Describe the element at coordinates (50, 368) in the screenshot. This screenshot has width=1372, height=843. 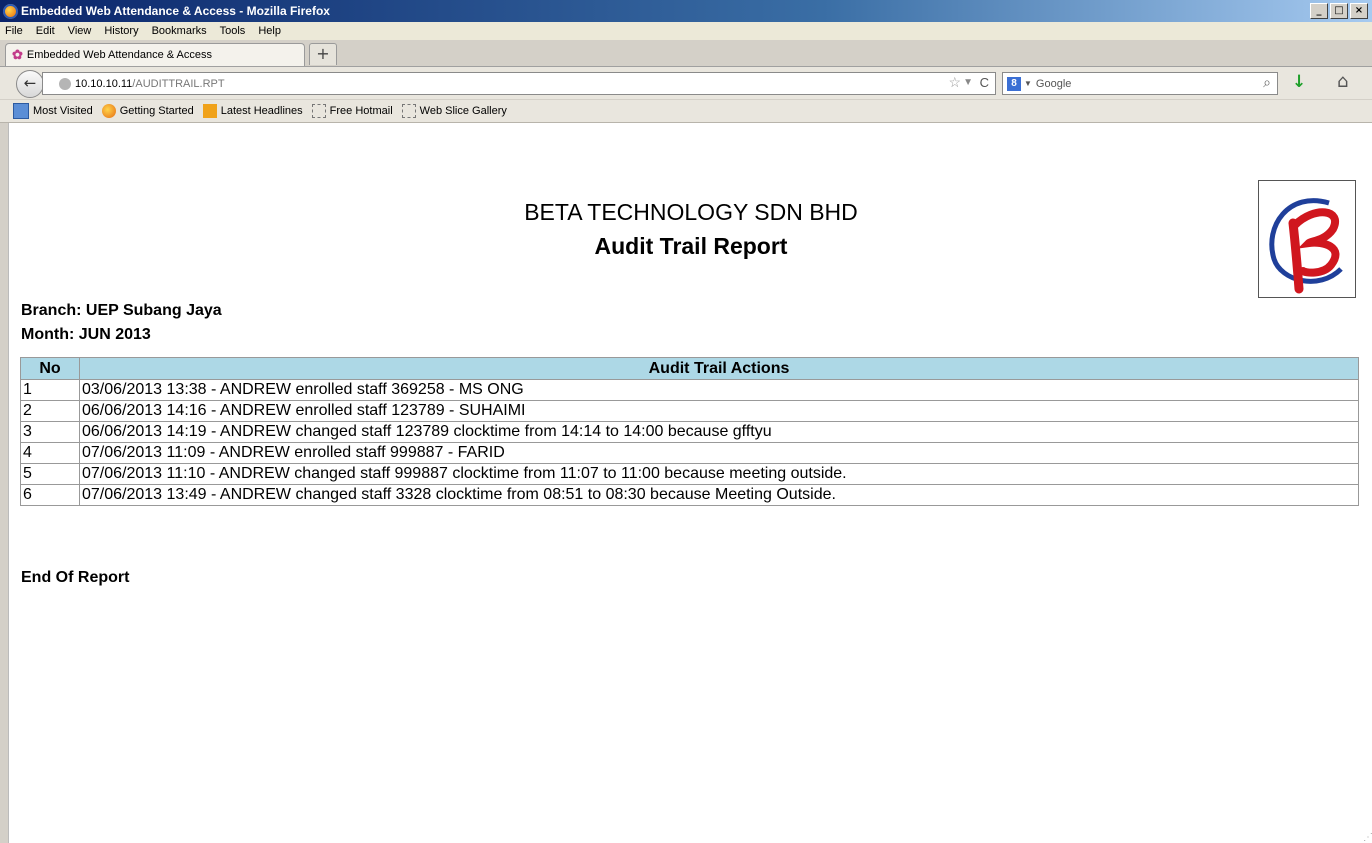
I see `column-header-no: No` at that location.